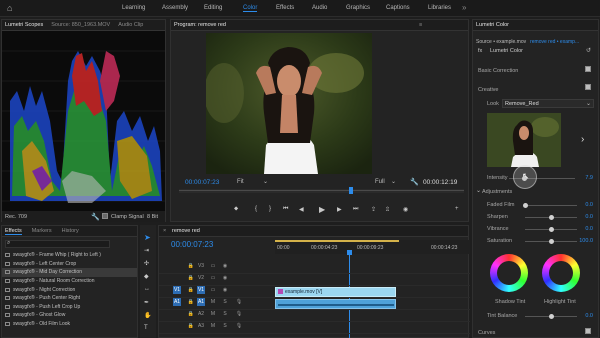 This screenshot has width=600, height=338. Describe the element at coordinates (582, 139) in the screenshot. I see `chevron-right-icon: ›` at that location.